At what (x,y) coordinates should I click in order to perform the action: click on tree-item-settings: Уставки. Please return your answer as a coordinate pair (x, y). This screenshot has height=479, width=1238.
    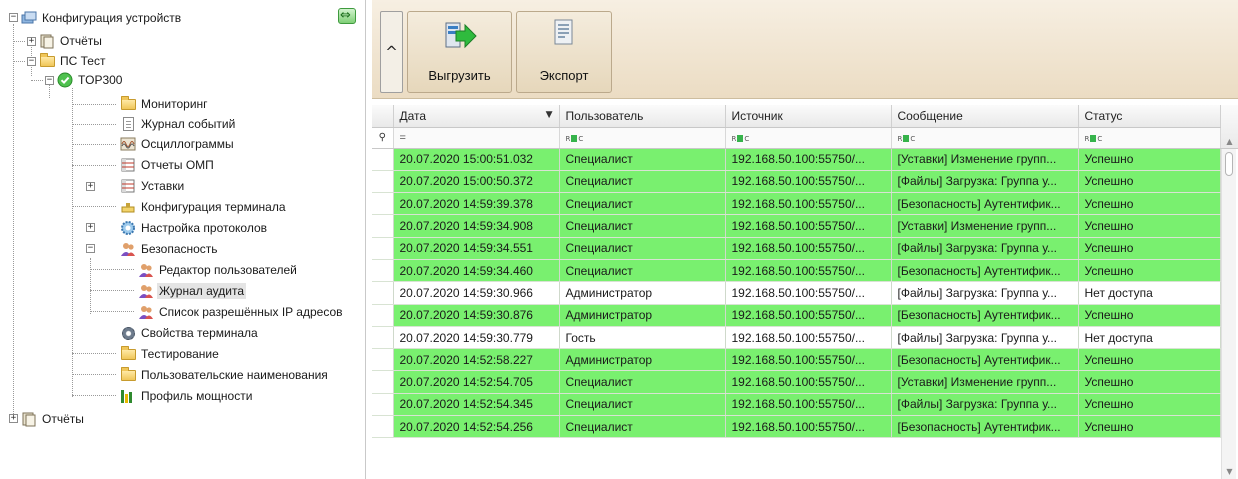
    Looking at the image, I should click on (153, 186).